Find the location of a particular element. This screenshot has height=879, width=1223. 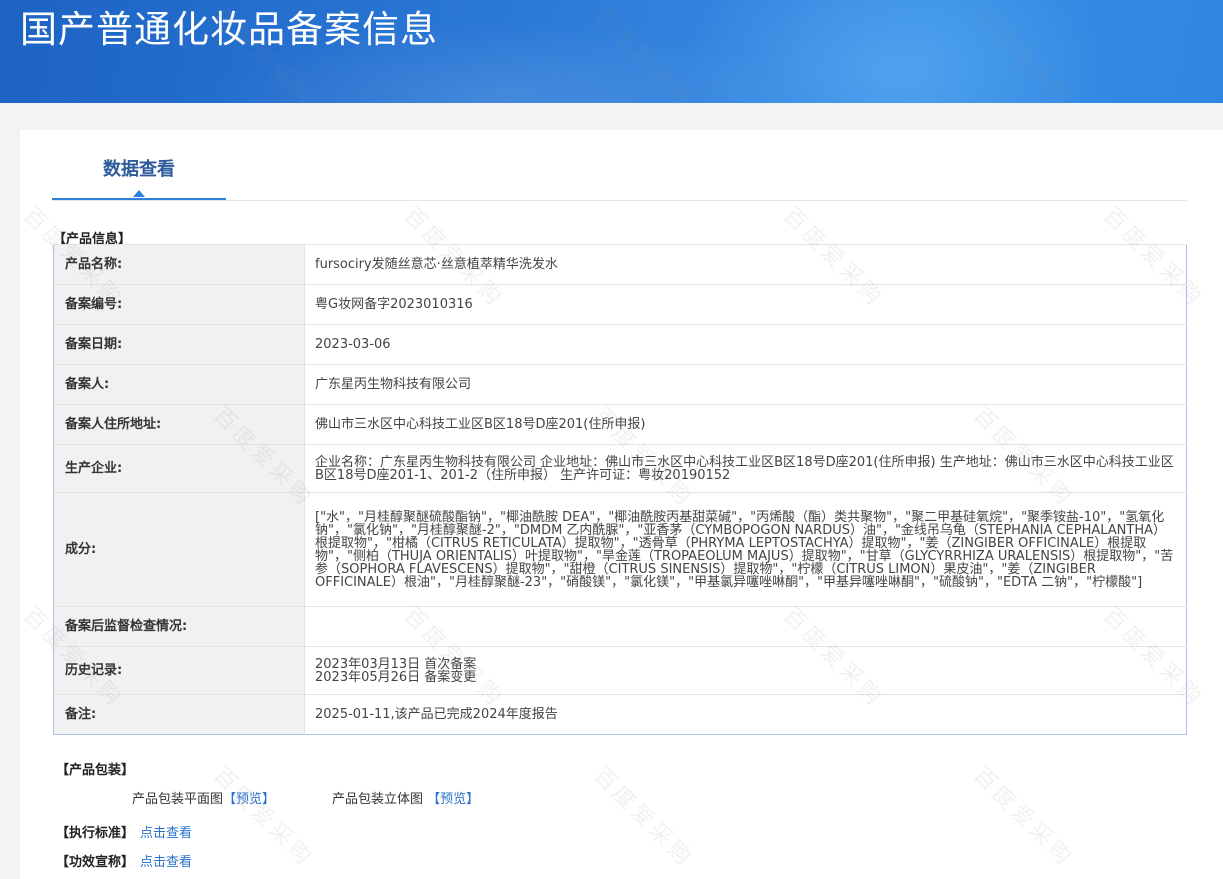

row-key: 备案人: is located at coordinates (179, 384).